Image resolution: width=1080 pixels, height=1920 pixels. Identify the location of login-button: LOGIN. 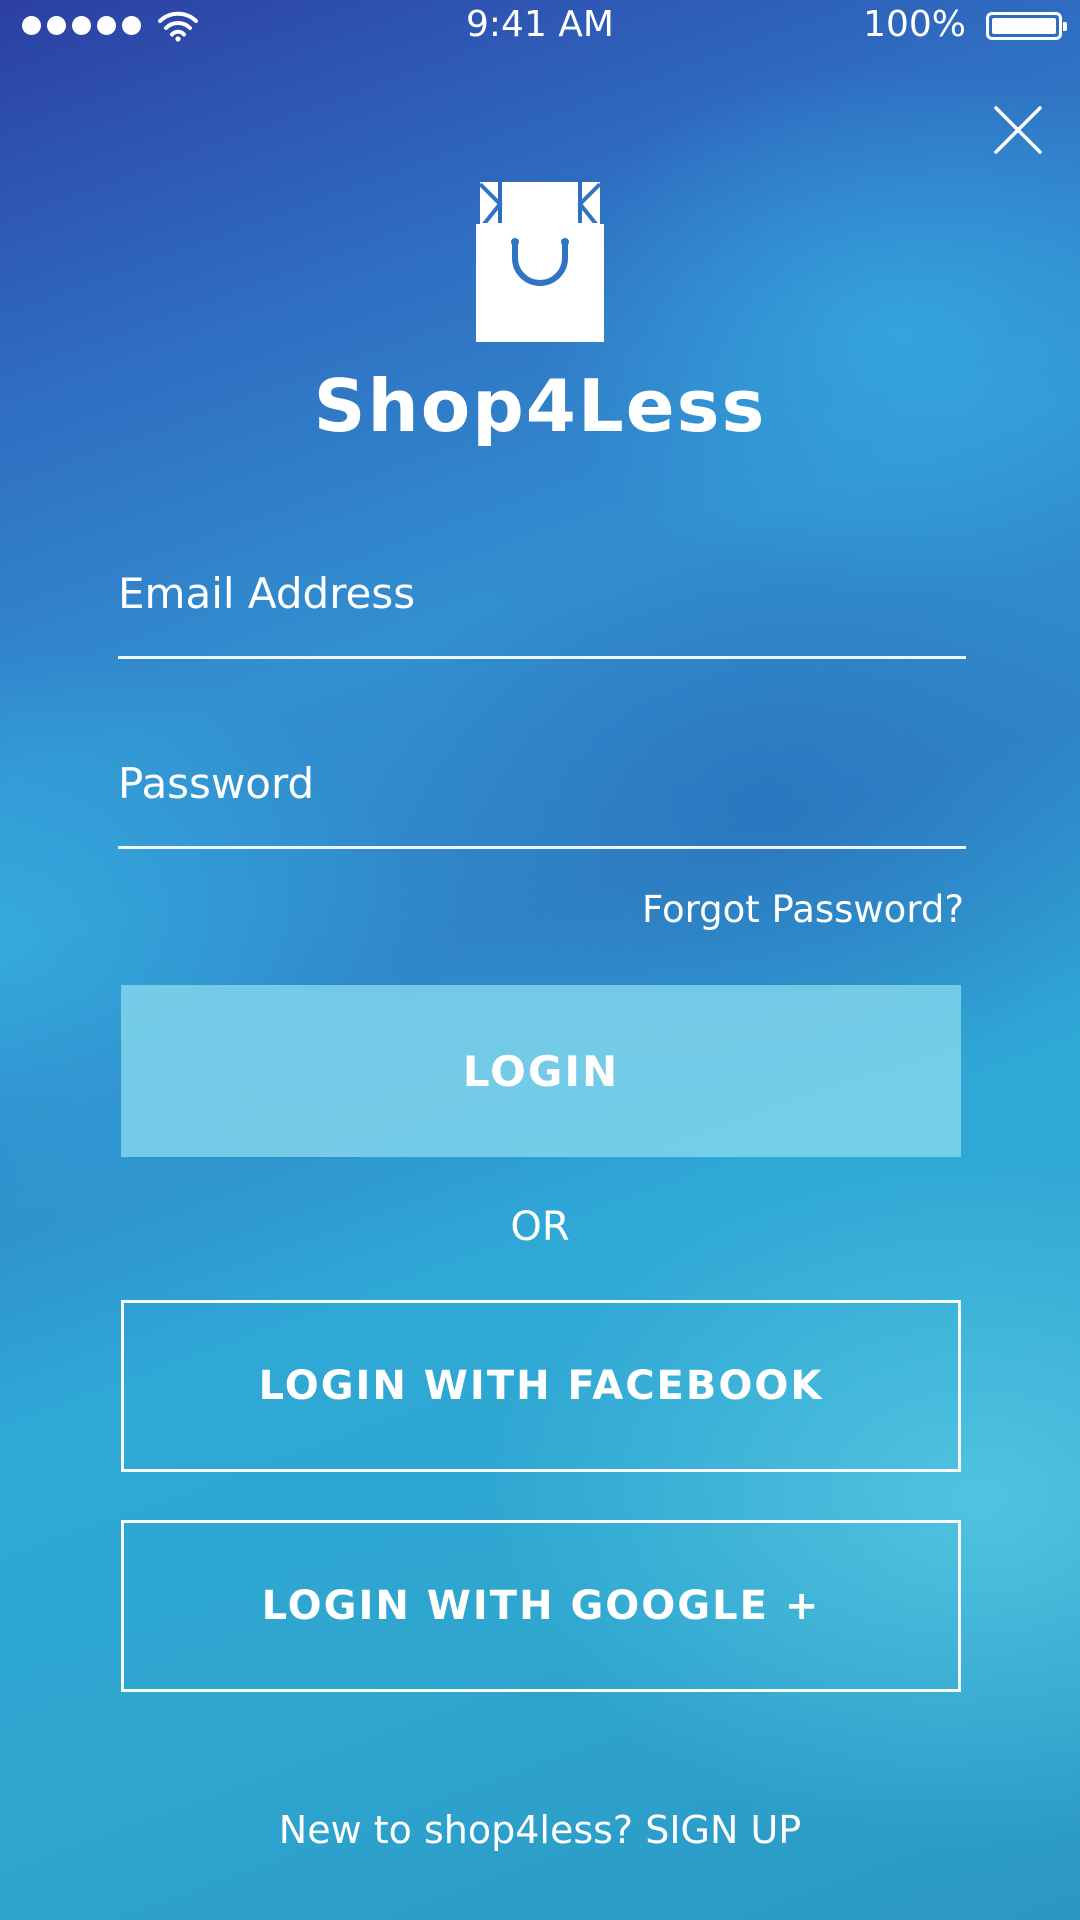
(541, 1071).